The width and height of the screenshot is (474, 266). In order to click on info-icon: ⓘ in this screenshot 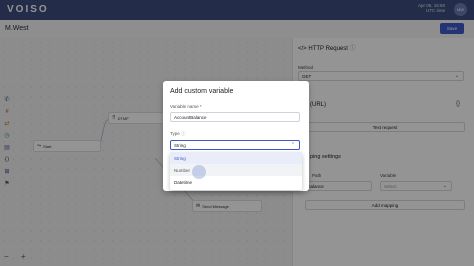, I will do `click(183, 133)`.